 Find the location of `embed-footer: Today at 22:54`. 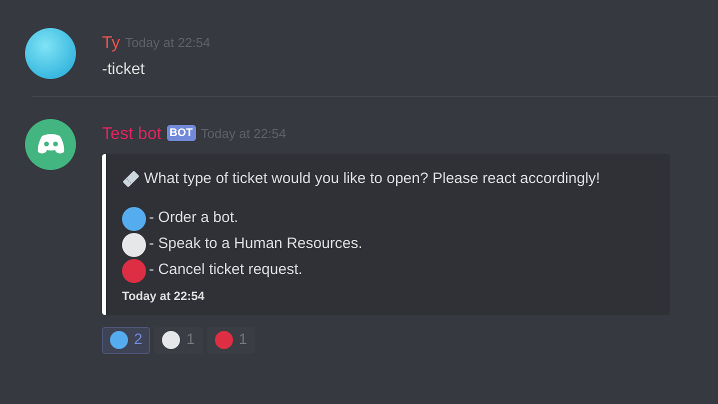

embed-footer: Today at 22:54 is located at coordinates (391, 295).